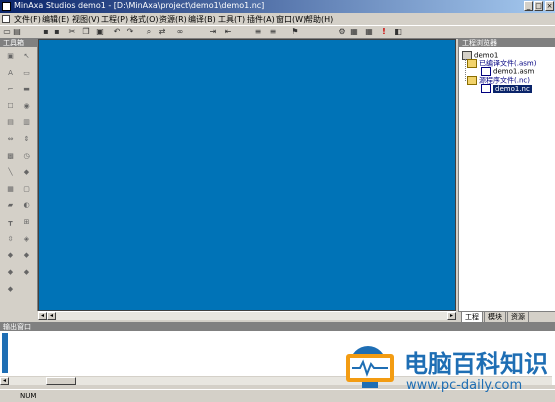 The width and height of the screenshot is (555, 402). I want to click on pointer-icon: ↖, so click(26, 56).